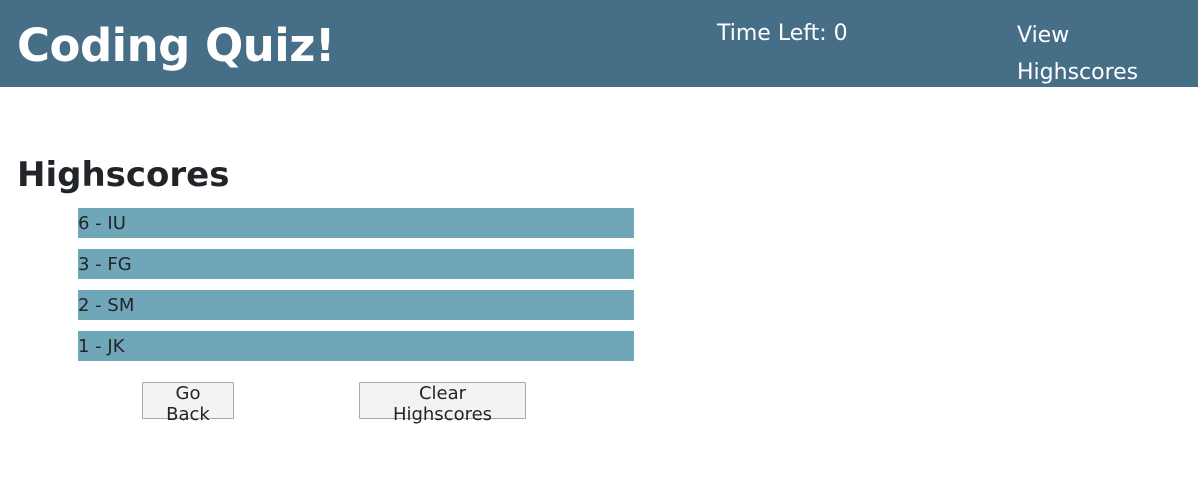  Describe the element at coordinates (356, 223) in the screenshot. I see `highscore-item: 6 - IU` at that location.